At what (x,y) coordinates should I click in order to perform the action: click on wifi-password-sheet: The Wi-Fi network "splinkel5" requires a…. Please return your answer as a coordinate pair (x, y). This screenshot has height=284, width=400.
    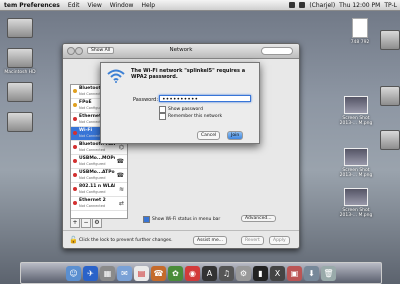
    Looking at the image, I should click on (180, 103).